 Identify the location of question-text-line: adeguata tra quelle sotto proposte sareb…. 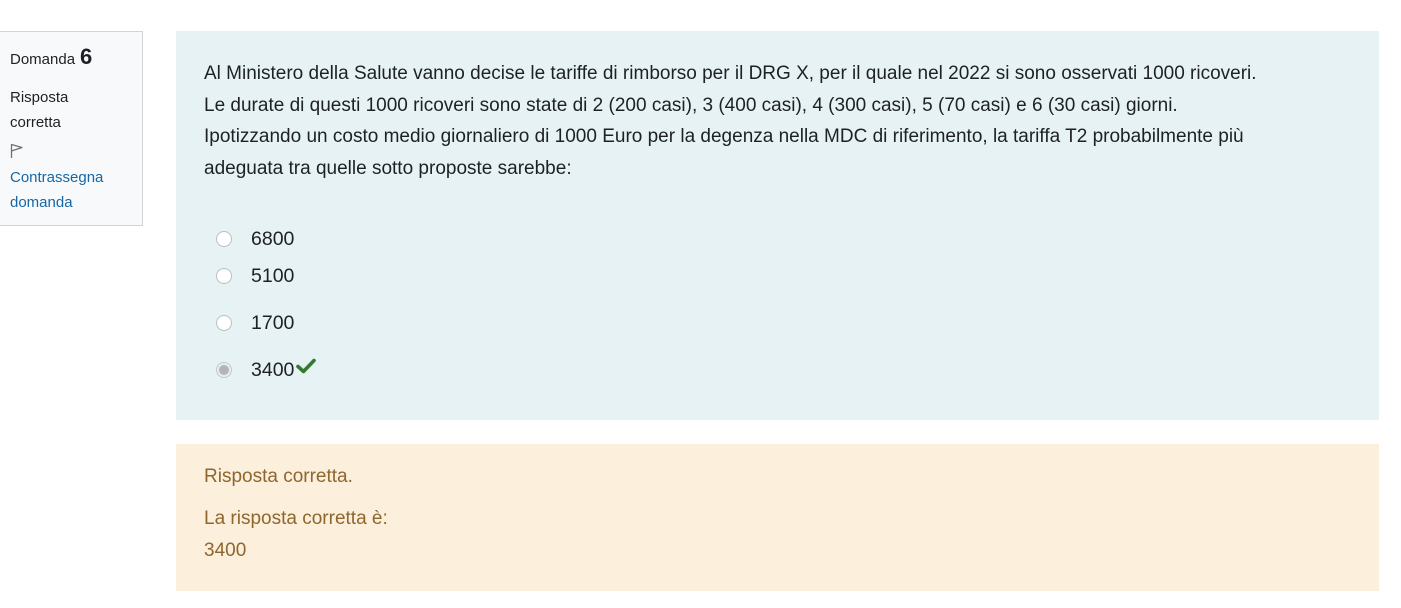
(388, 168).